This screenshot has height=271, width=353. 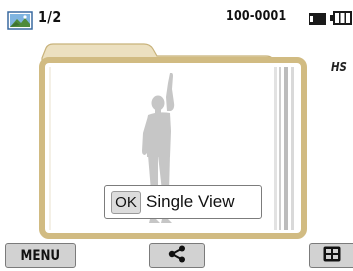 I want to click on share-icon, so click(x=177, y=256).